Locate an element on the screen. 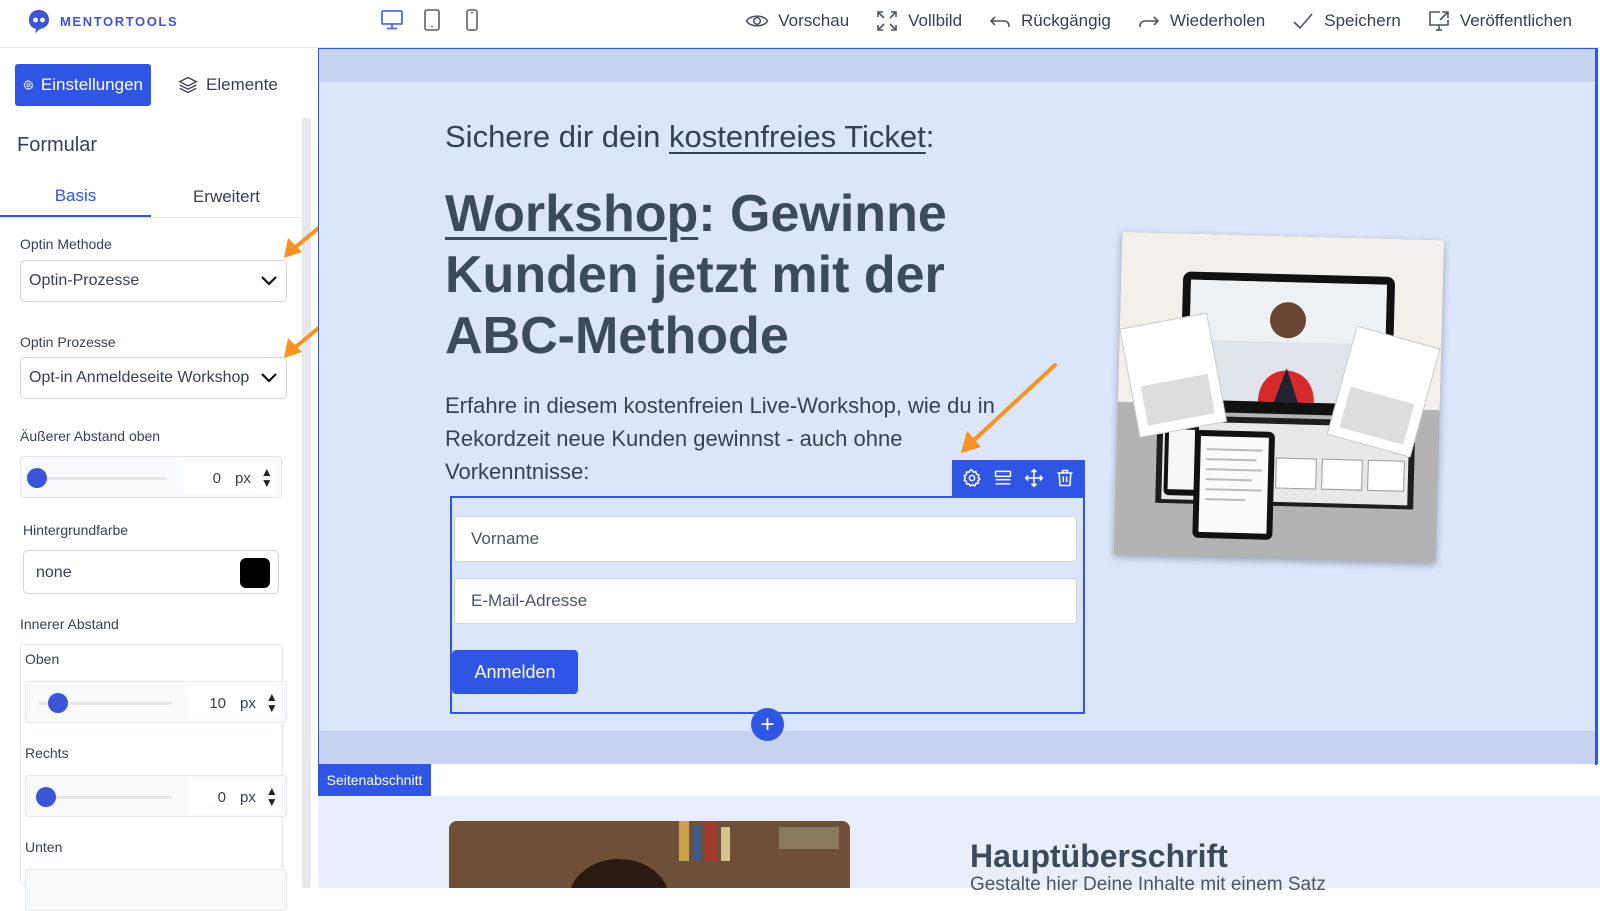 This screenshot has height=911, width=1600. logo: MENTORTOOLS is located at coordinates (102, 21).